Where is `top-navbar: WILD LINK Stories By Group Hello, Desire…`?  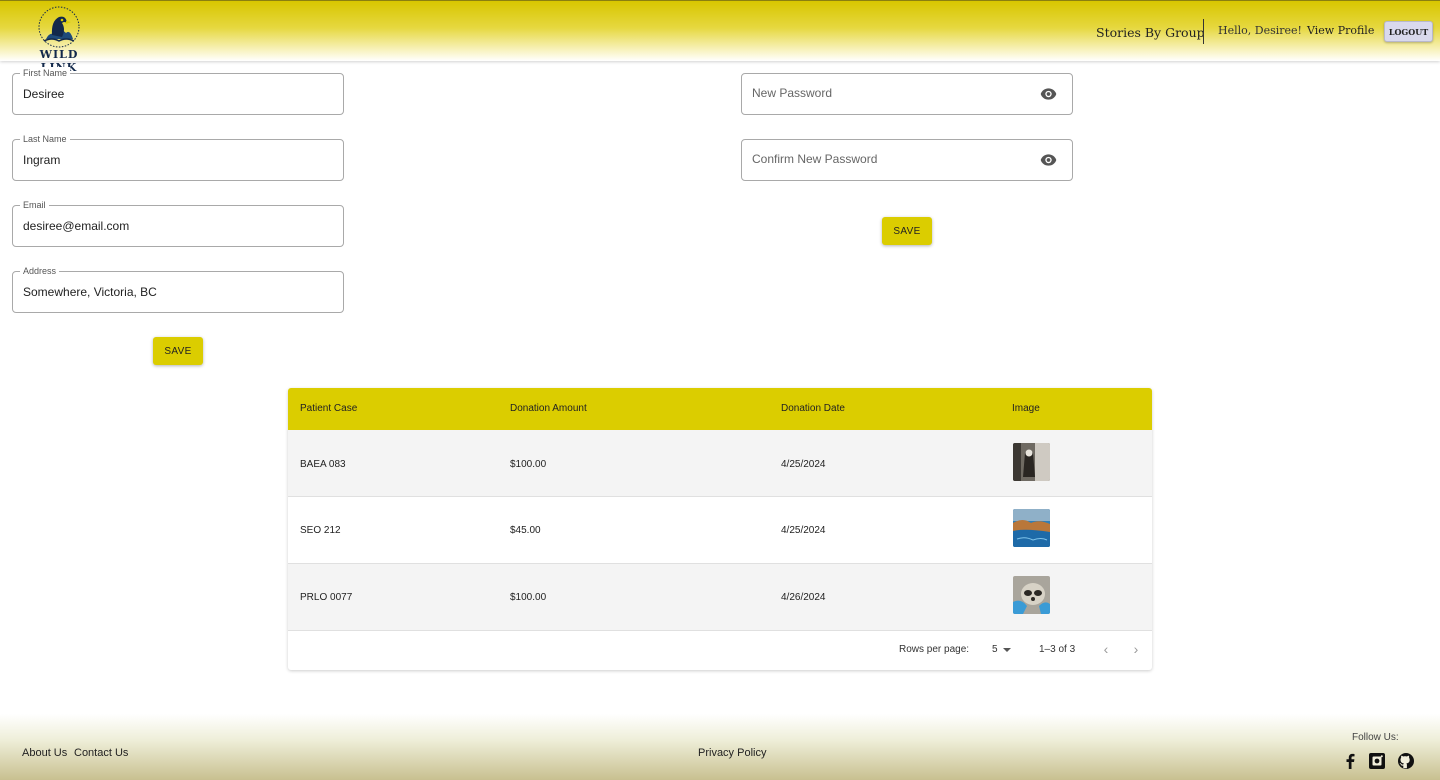 top-navbar: WILD LINK Stories By Group Hello, Desire… is located at coordinates (720, 37).